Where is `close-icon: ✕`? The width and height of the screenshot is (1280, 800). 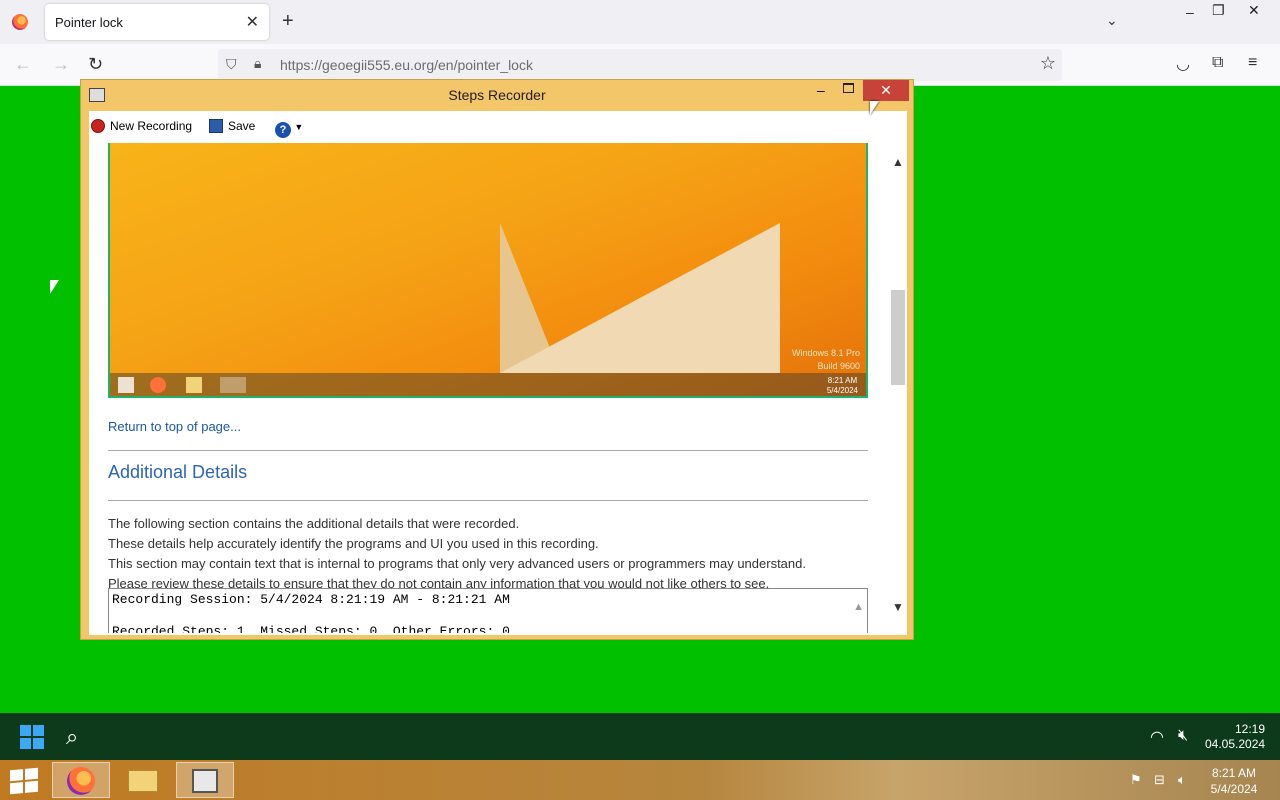
close-icon: ✕ is located at coordinates (1254, 10).